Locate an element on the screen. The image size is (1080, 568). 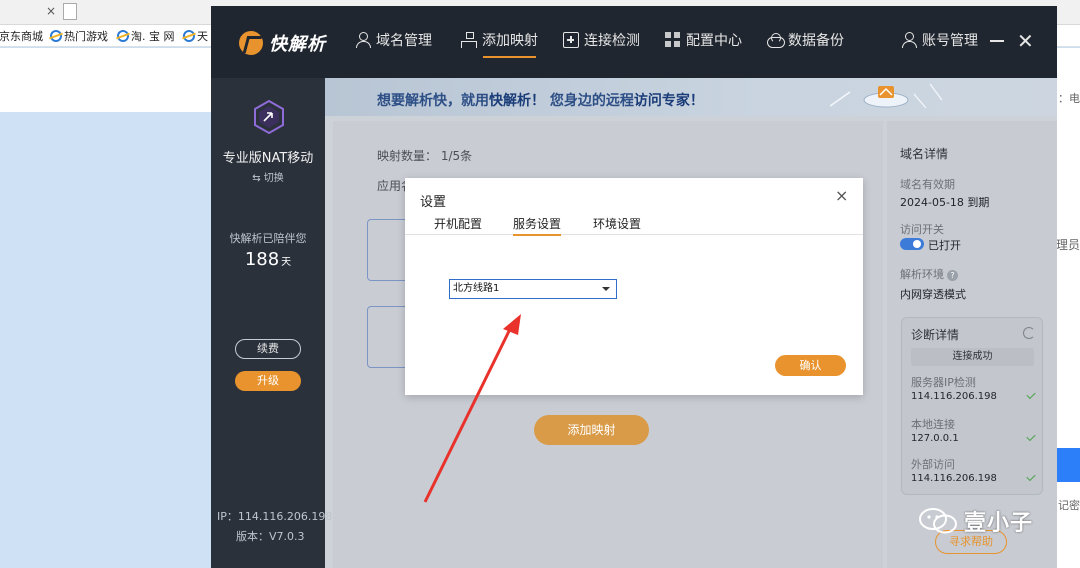
favorite-jd: 京东商城 is located at coordinates (21, 36).